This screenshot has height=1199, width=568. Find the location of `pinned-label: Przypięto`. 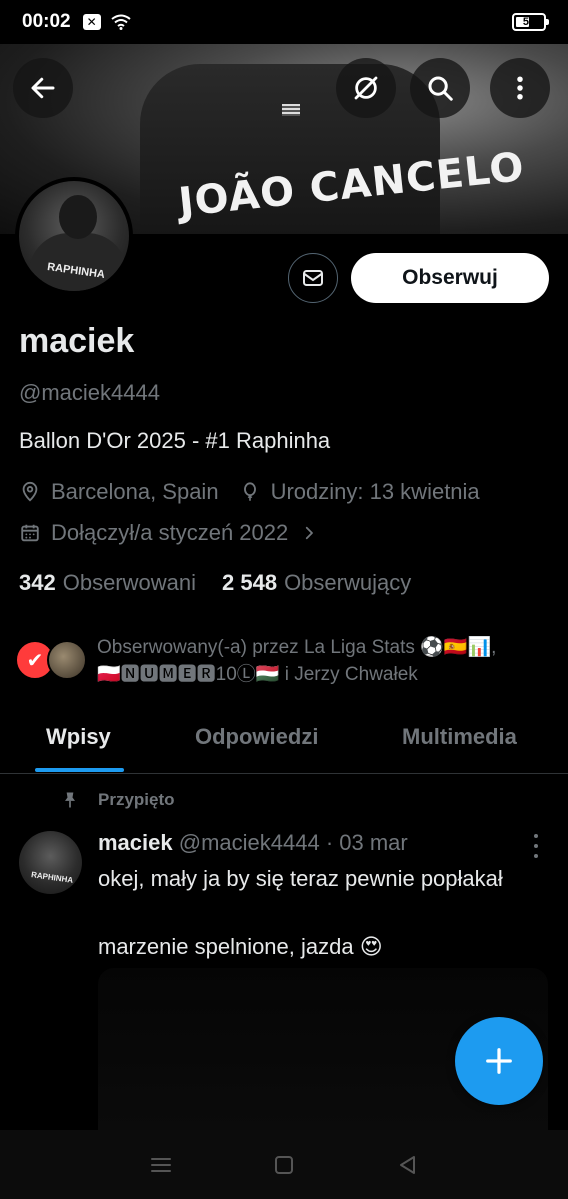

pinned-label: Przypięto is located at coordinates (117, 800).